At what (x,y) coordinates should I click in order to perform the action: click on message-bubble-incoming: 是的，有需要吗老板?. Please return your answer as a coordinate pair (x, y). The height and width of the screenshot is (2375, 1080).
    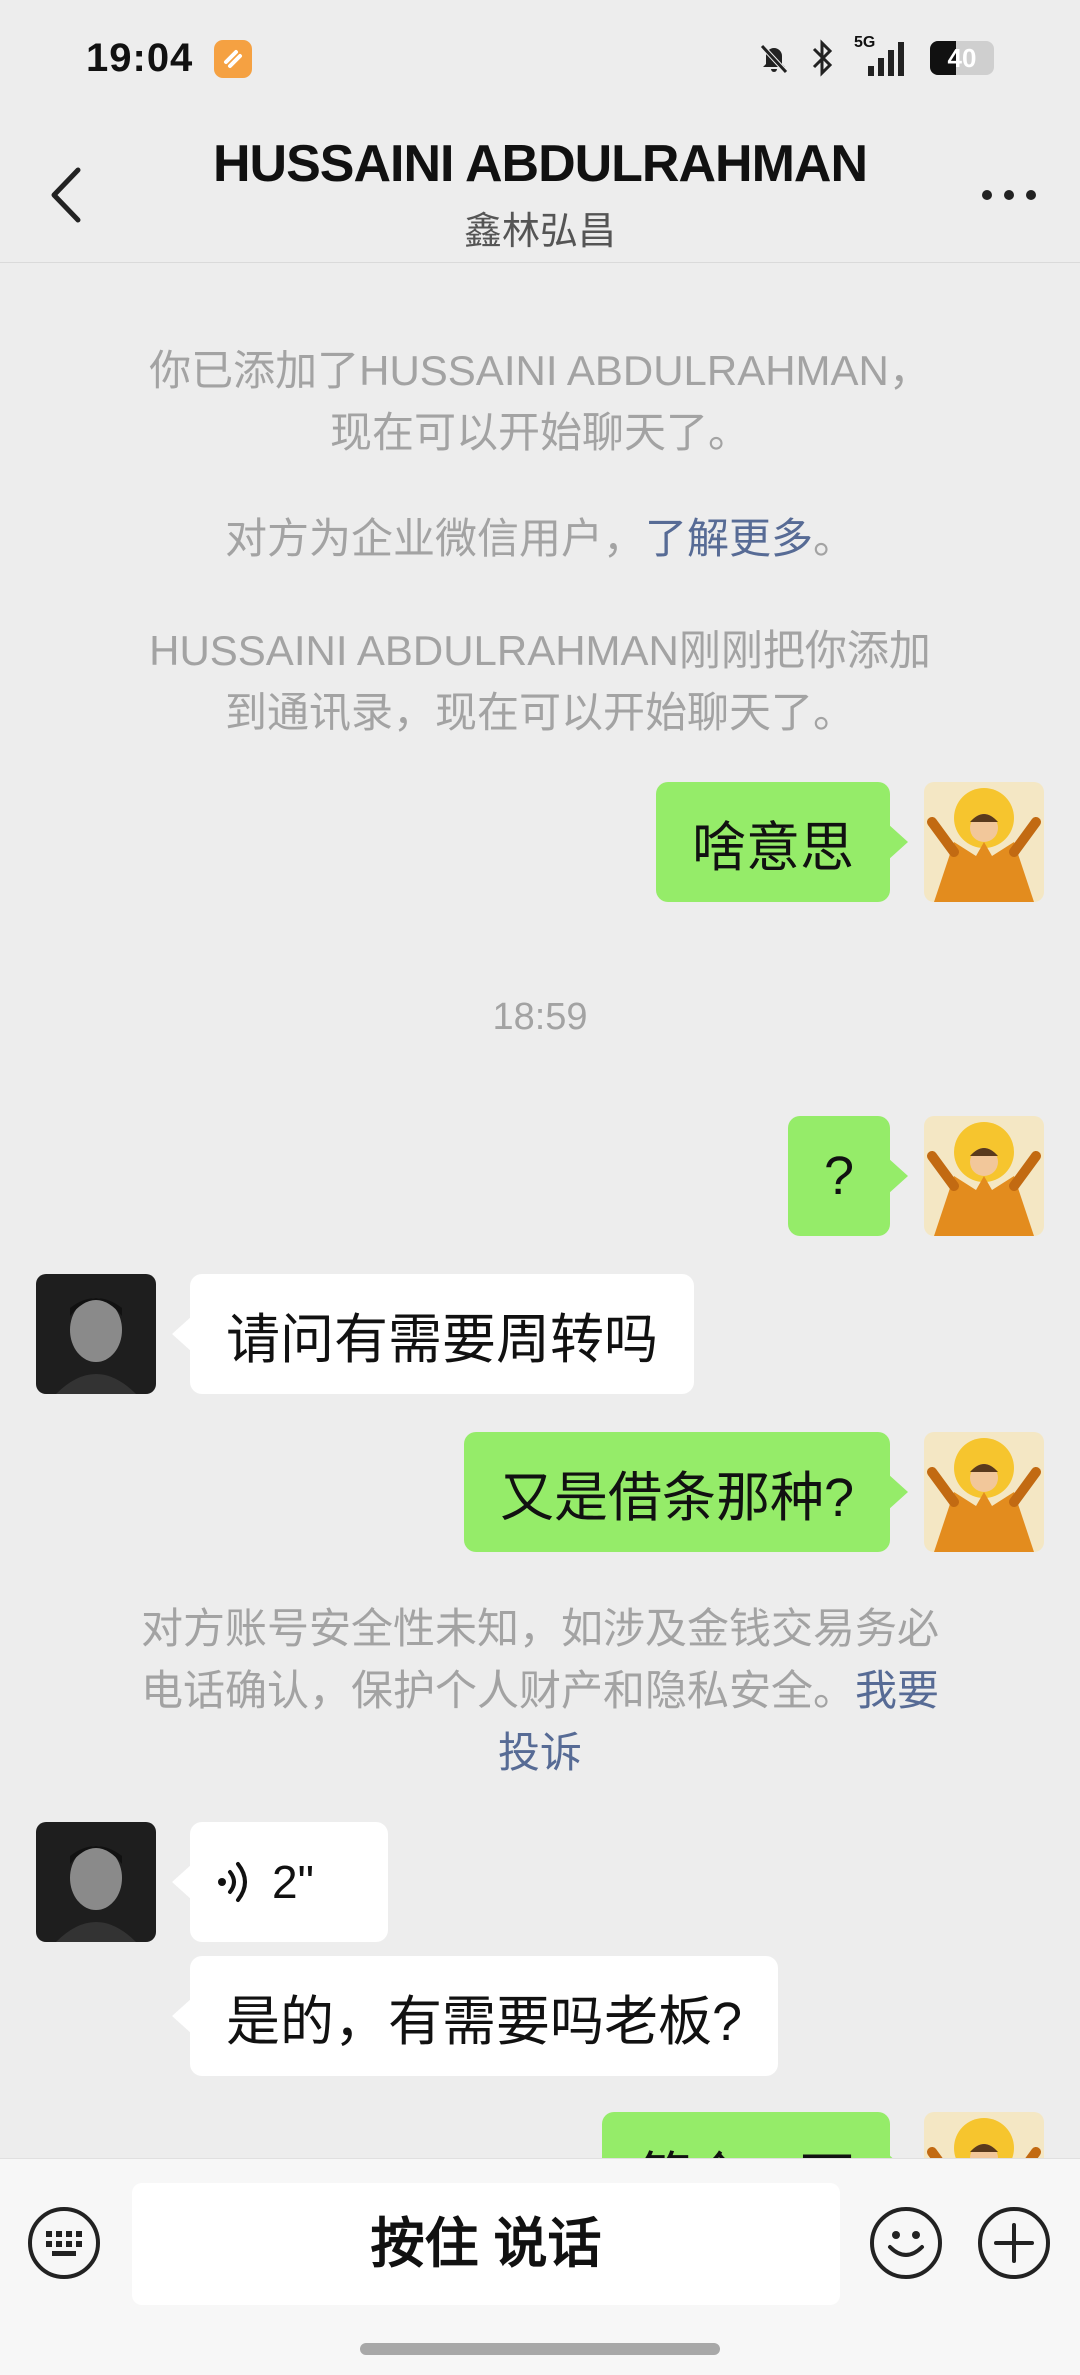
    Looking at the image, I should click on (475, 2016).